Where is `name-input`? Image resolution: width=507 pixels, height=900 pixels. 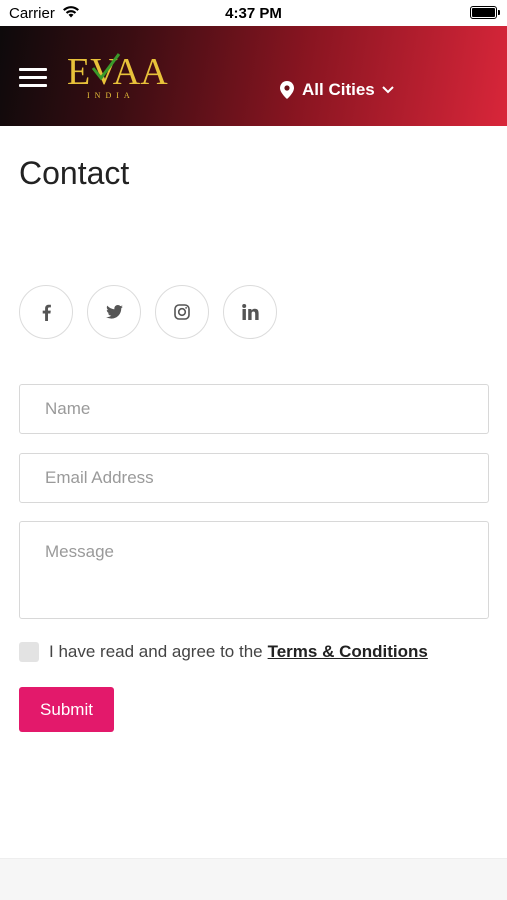 name-input is located at coordinates (254, 409).